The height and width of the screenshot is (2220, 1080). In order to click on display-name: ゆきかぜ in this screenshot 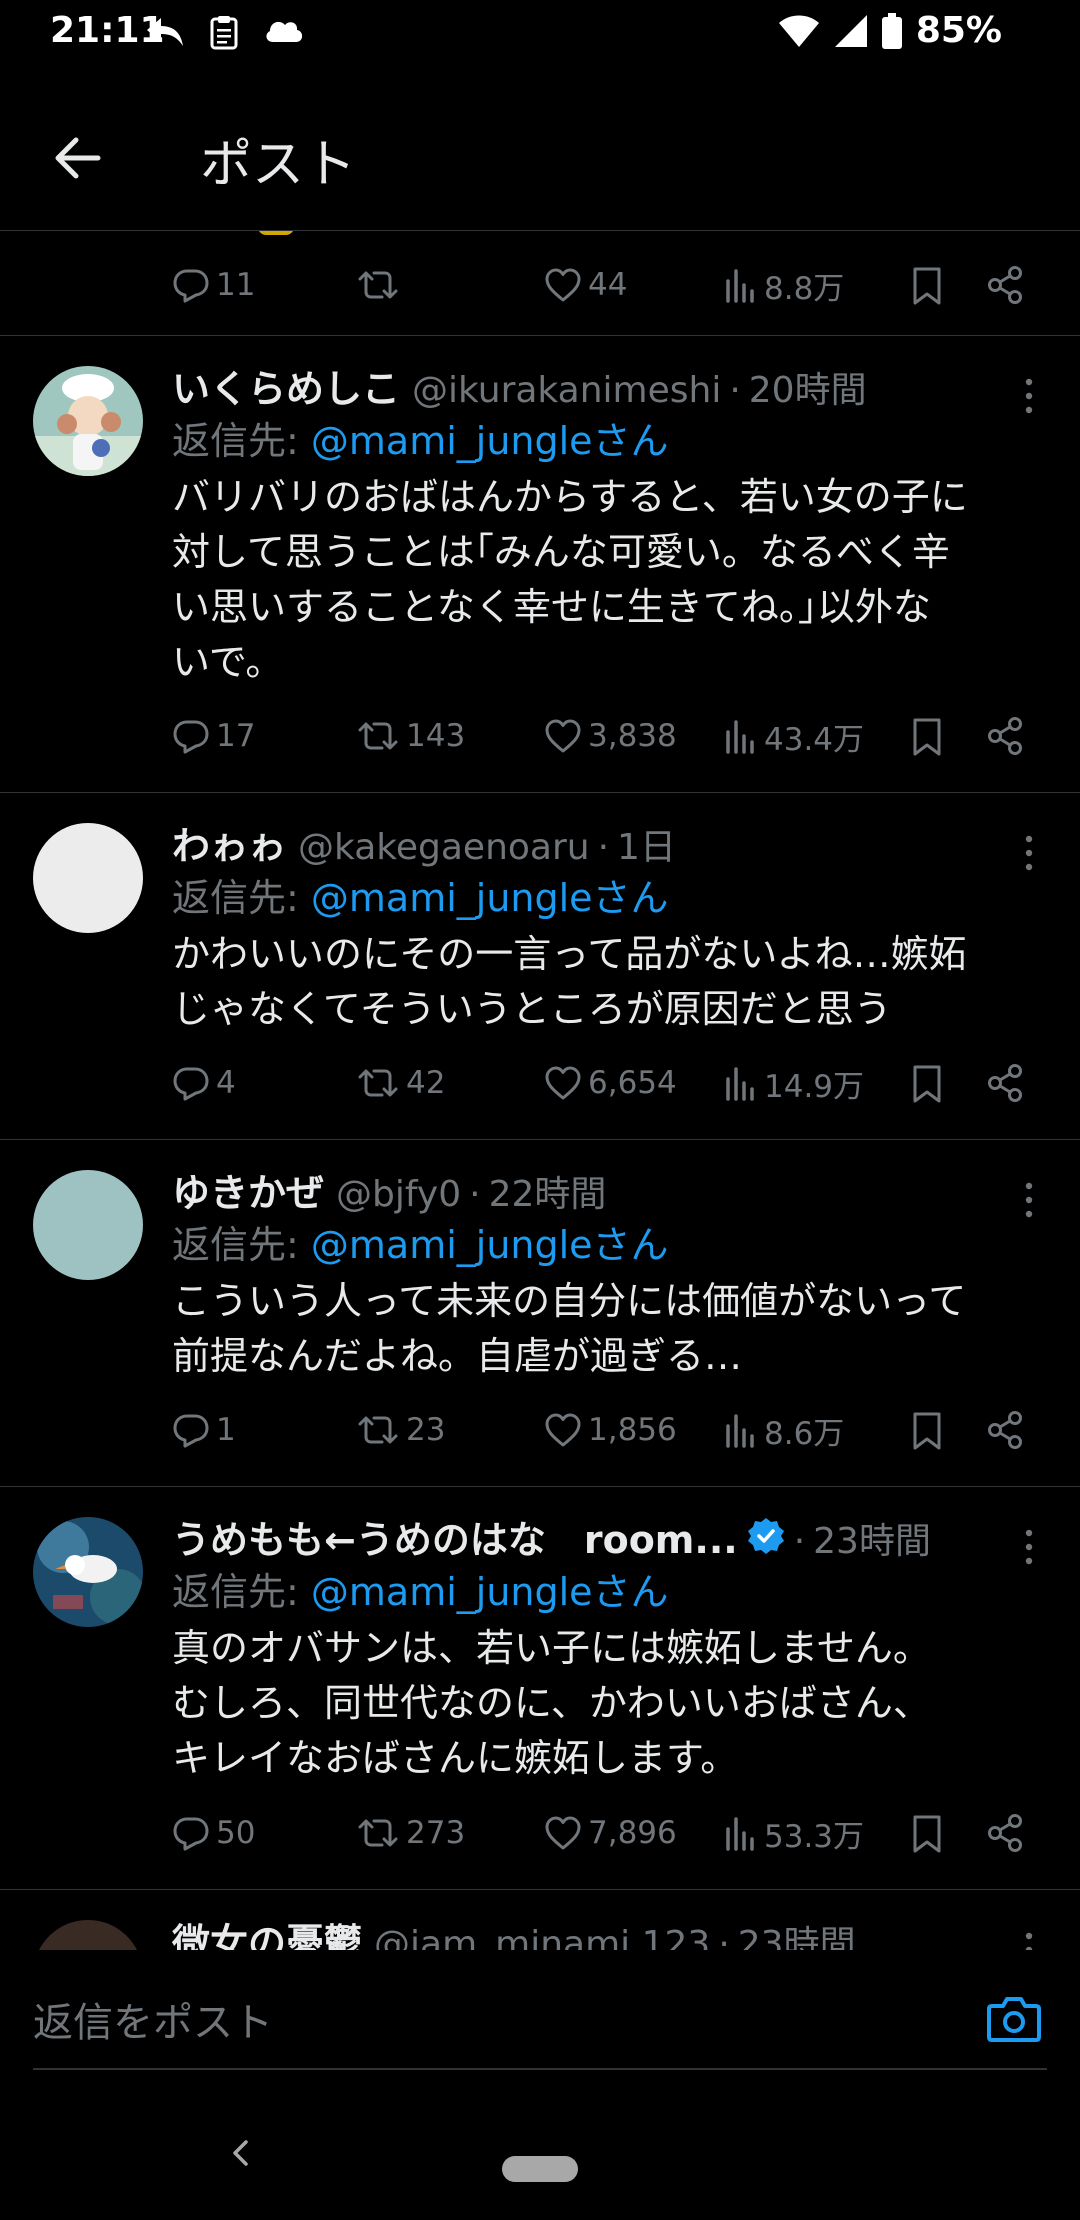, I will do `click(248, 1189)`.